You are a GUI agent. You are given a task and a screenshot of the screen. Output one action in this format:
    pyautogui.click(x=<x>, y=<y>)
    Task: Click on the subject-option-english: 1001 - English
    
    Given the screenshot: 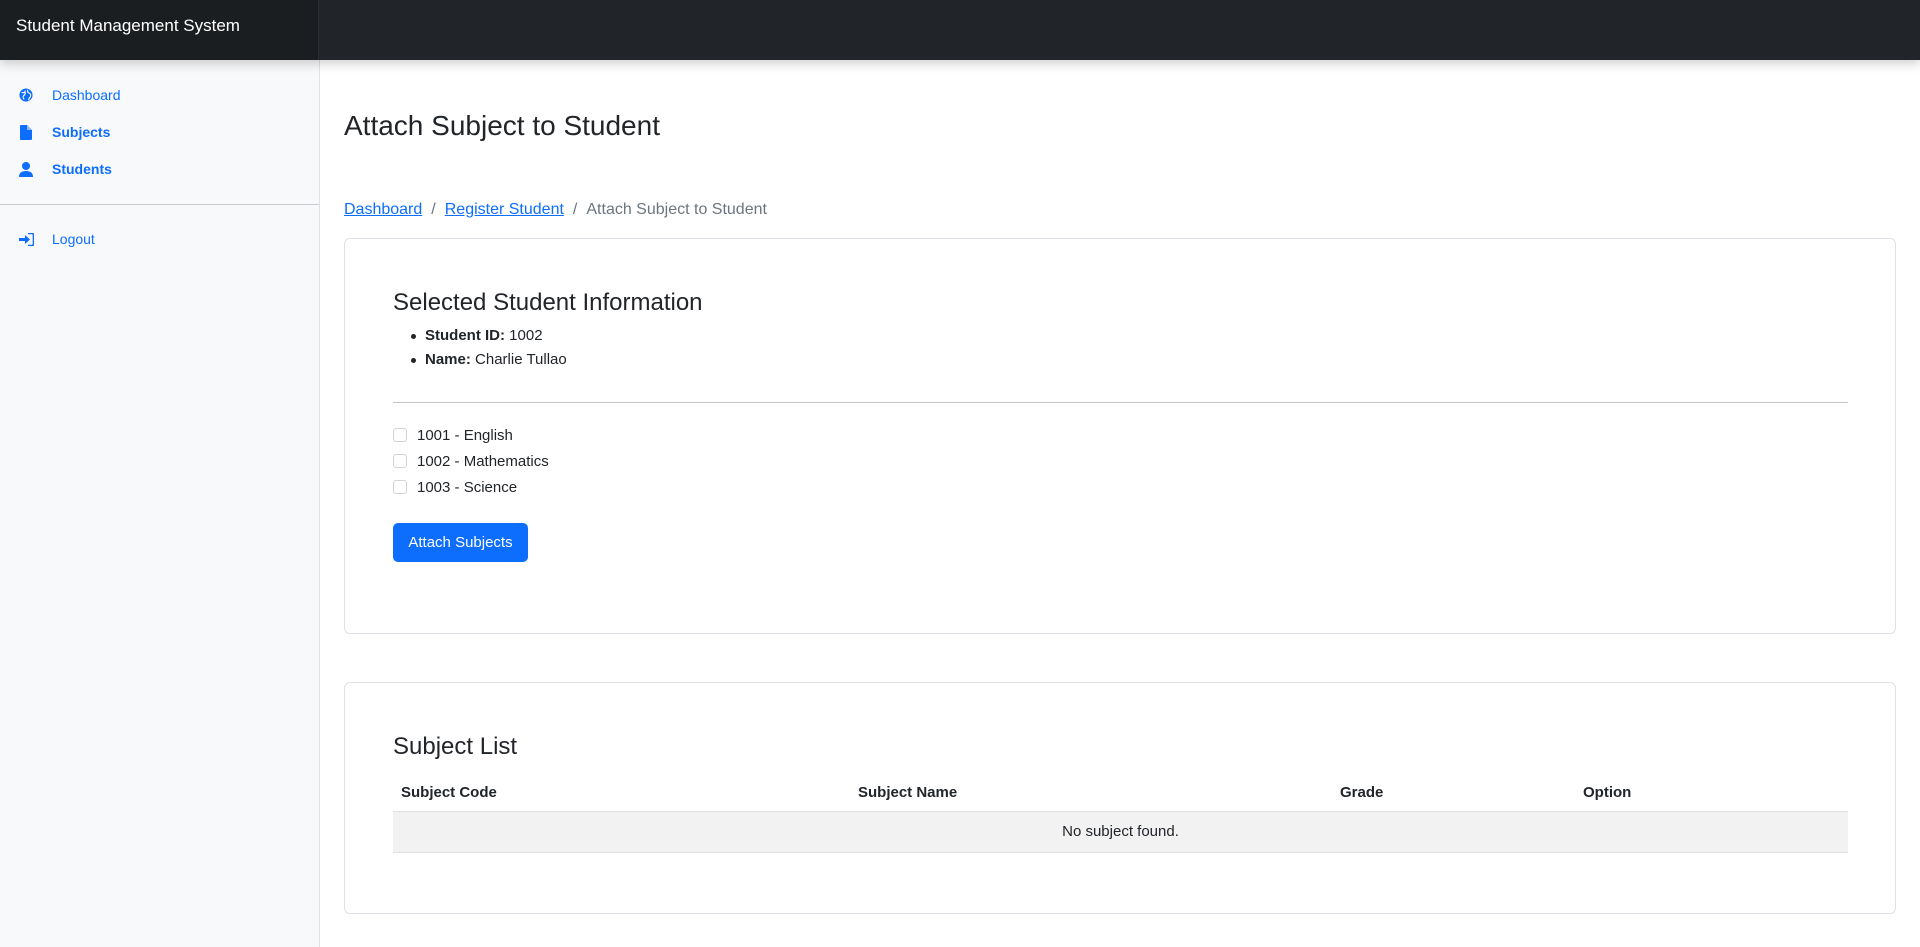 What is the action you would take?
    pyautogui.click(x=453, y=435)
    